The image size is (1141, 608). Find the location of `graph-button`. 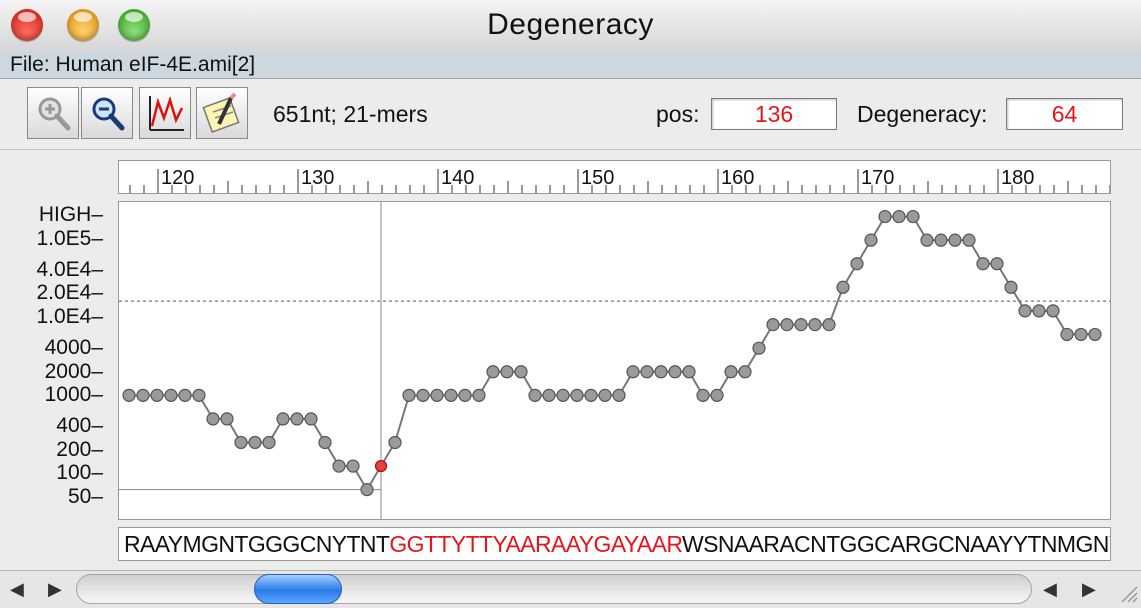

graph-button is located at coordinates (165, 113).